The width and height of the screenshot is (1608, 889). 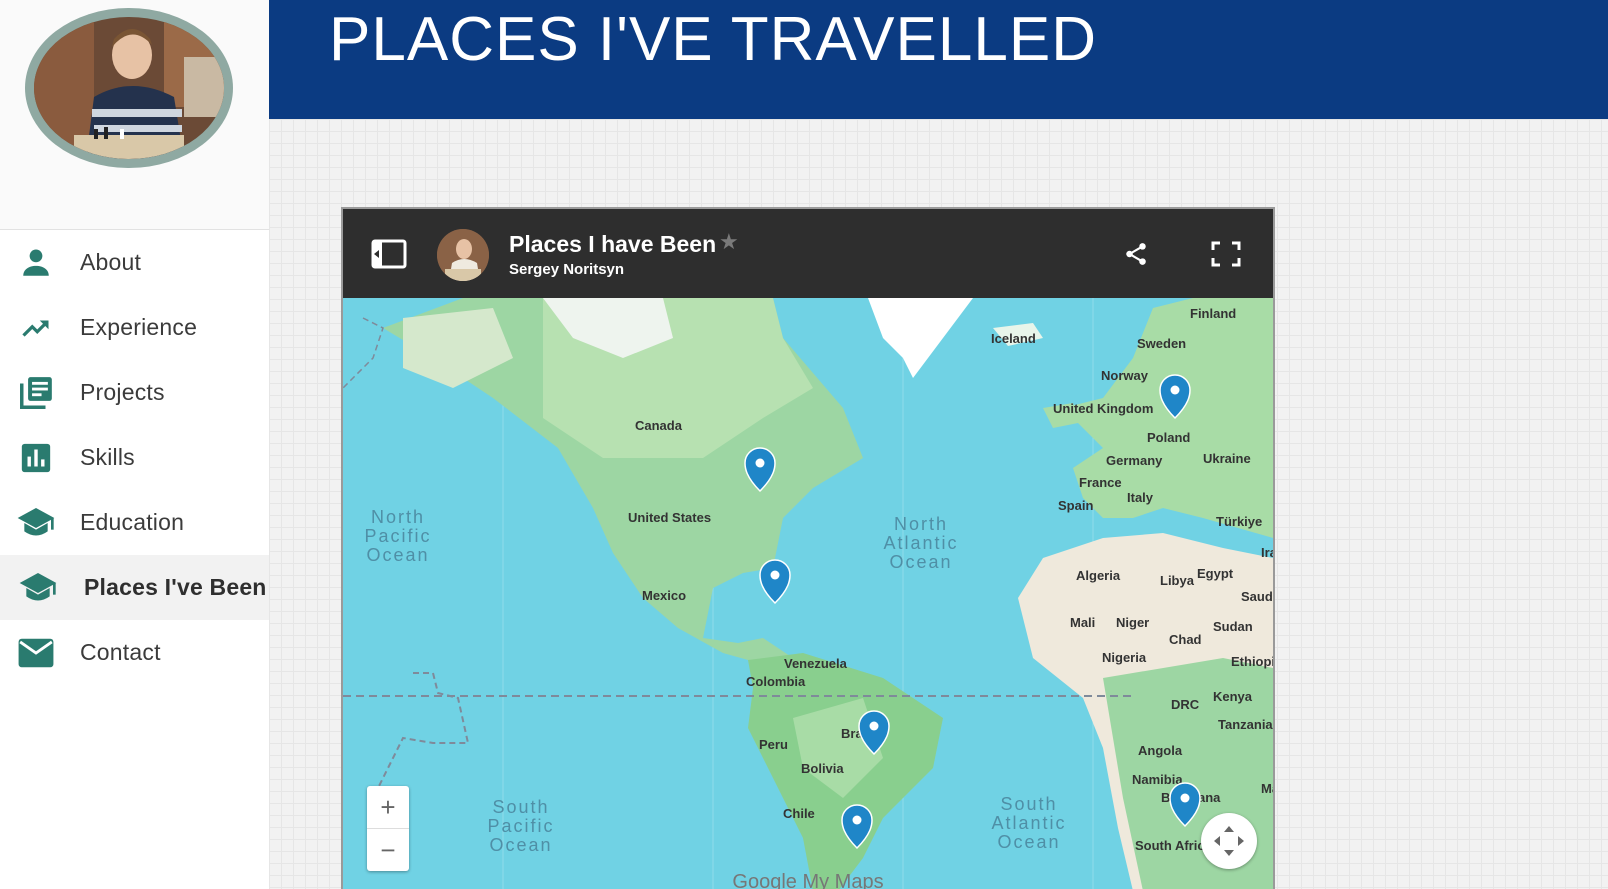 What do you see at coordinates (1233, 696) in the screenshot?
I see `map-label-kenya: Kenya` at bounding box center [1233, 696].